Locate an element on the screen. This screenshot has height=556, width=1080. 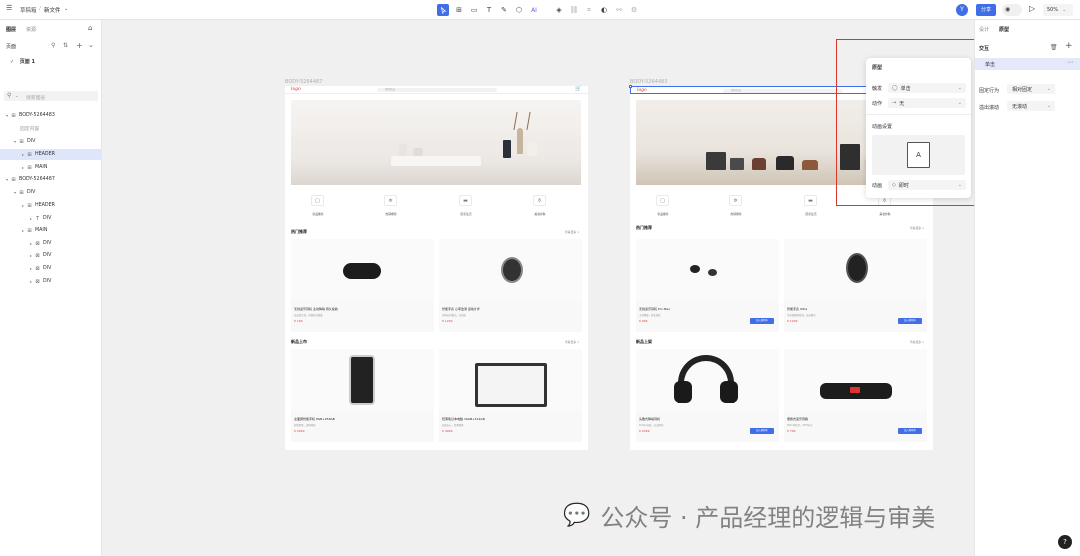
add-interaction-icon: + is located at coordinates (1069, 46).